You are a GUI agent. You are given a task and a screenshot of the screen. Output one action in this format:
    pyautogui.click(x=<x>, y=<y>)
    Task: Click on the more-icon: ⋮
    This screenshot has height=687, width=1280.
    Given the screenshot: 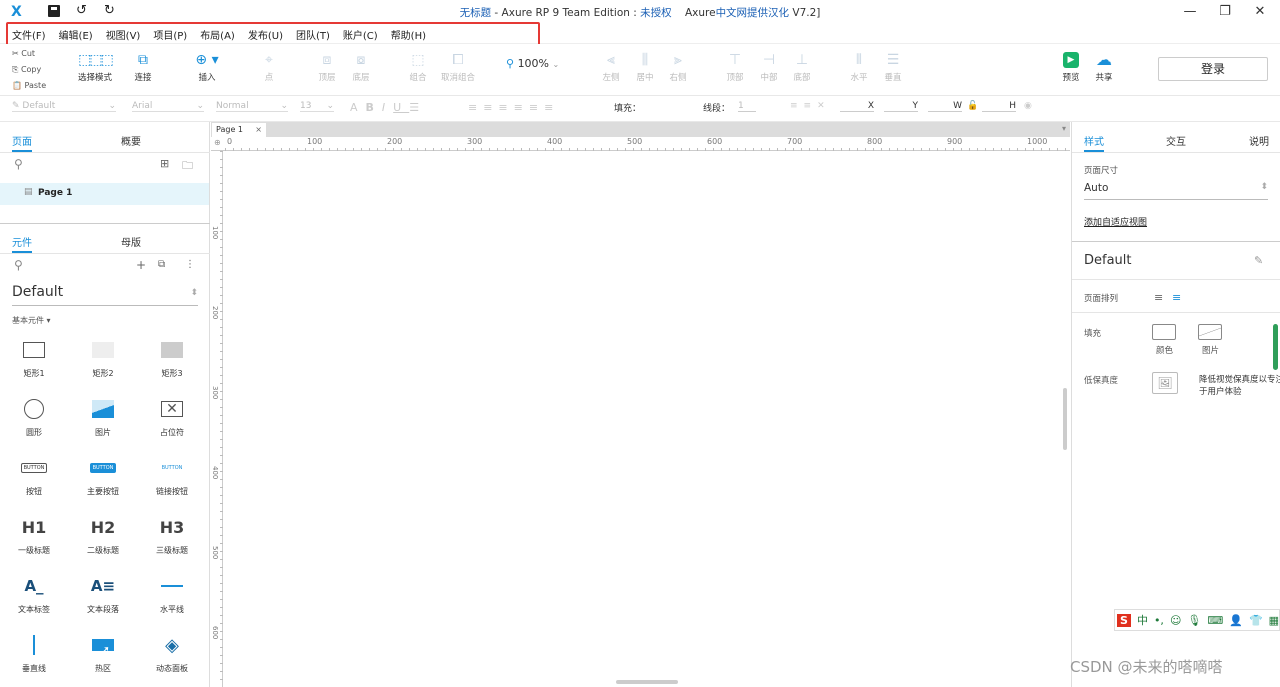 What is the action you would take?
    pyautogui.click(x=190, y=264)
    